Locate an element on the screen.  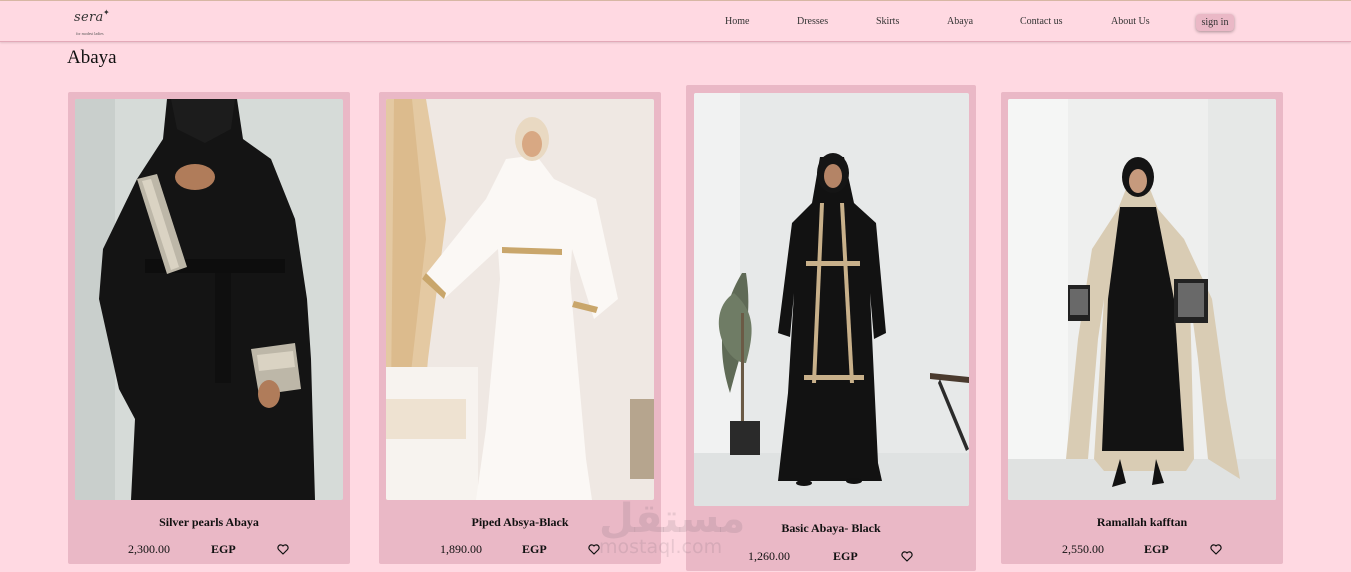
product-photo-piped-abaya is located at coordinates (520, 299).